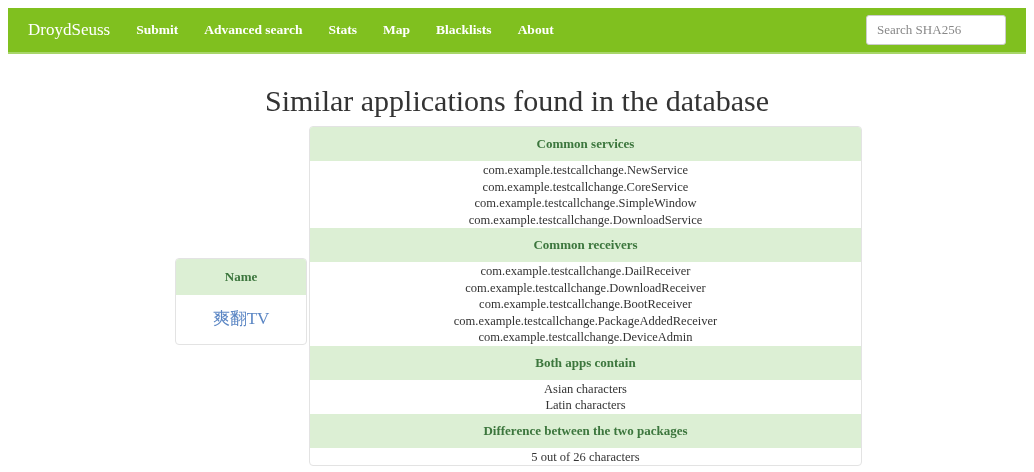 The height and width of the screenshot is (472, 1034). What do you see at coordinates (585, 304) in the screenshot?
I see `table-cell-text: com.example.testcallchange.BootReceiver` at bounding box center [585, 304].